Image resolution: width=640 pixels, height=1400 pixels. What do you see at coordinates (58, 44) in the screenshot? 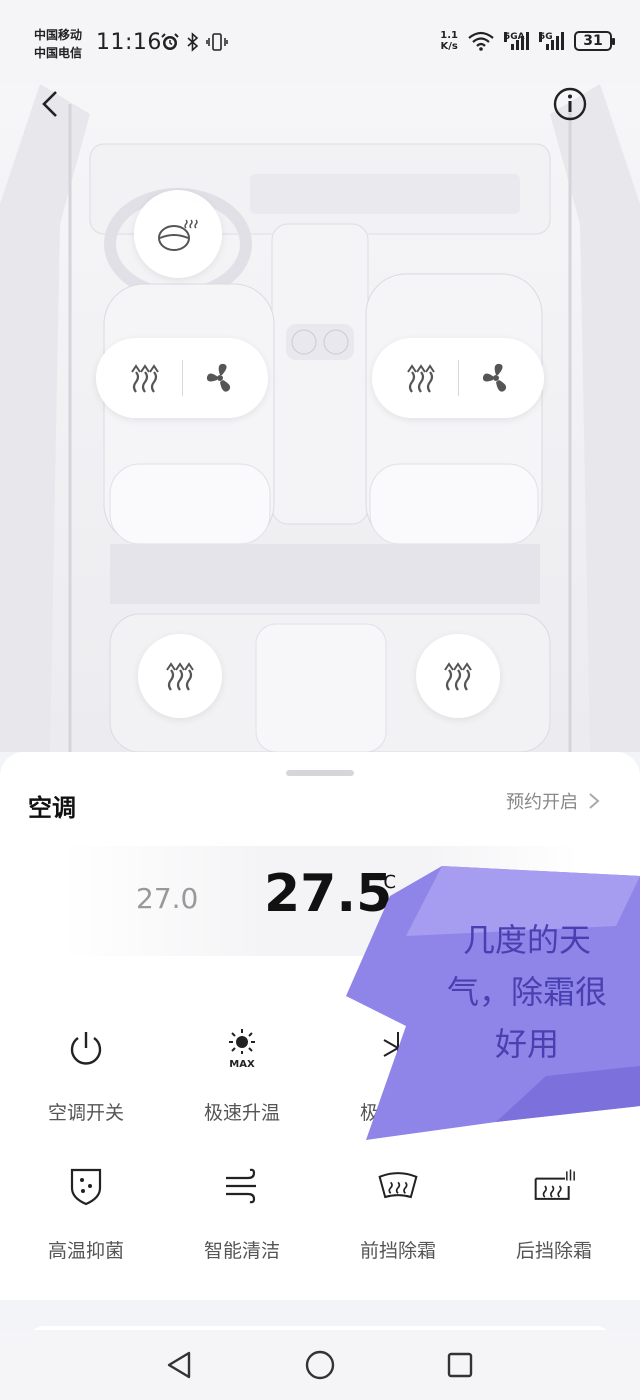
I see `carrier-labels: 中国移动 中国电信` at bounding box center [58, 44].